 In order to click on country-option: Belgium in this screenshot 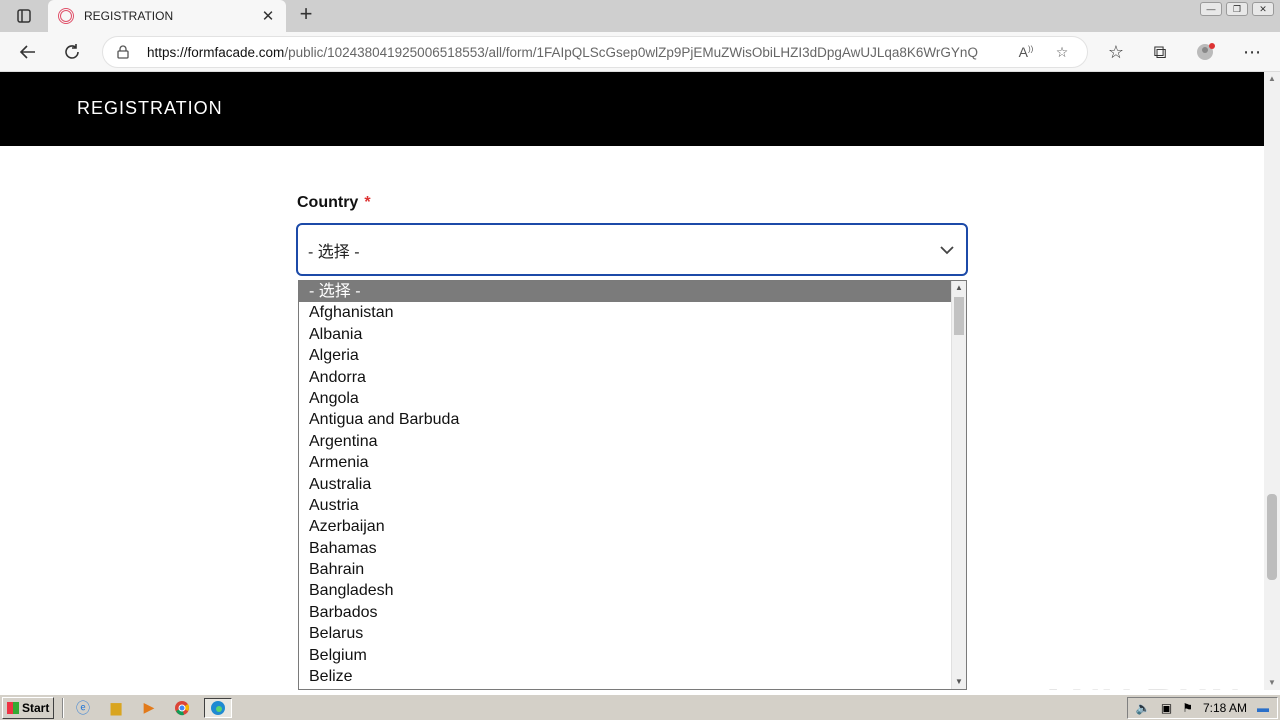, I will do `click(625, 655)`.